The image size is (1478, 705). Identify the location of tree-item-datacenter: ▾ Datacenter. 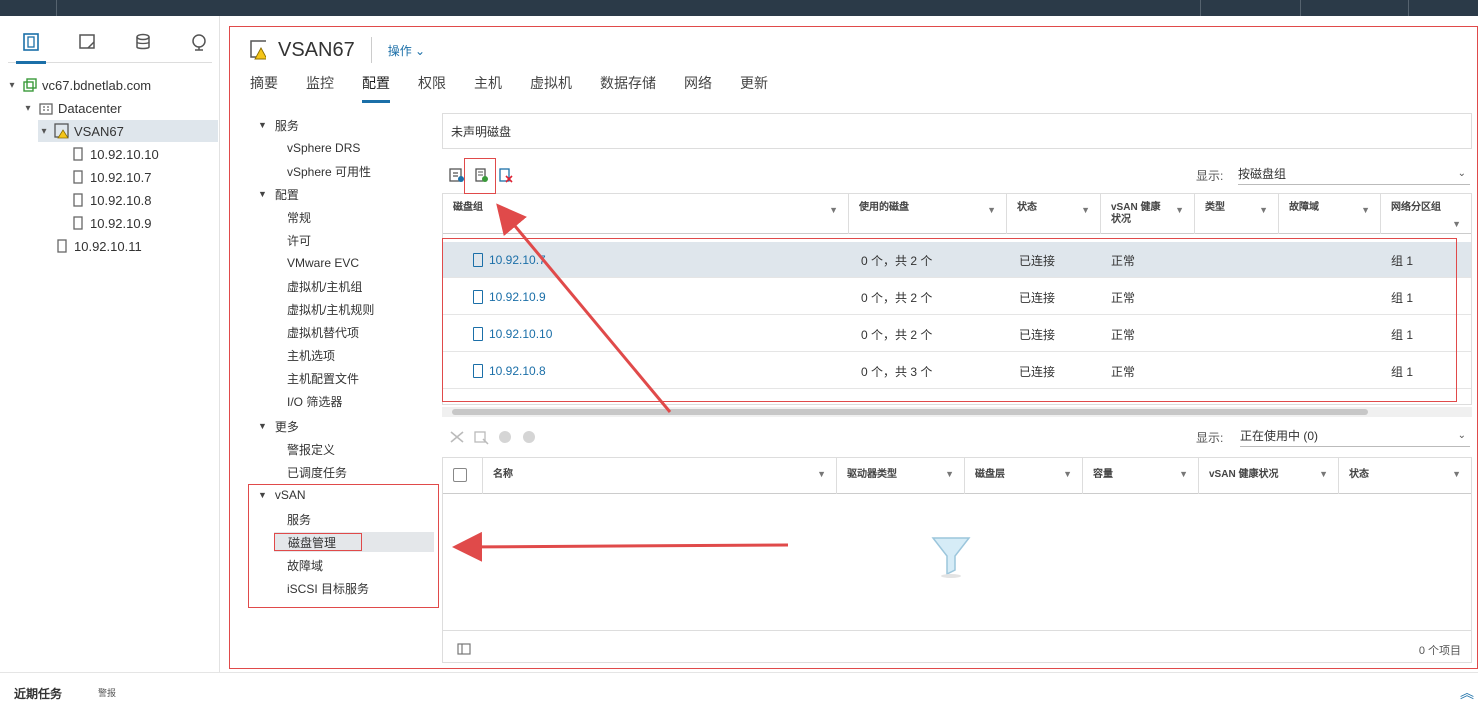
(120, 108).